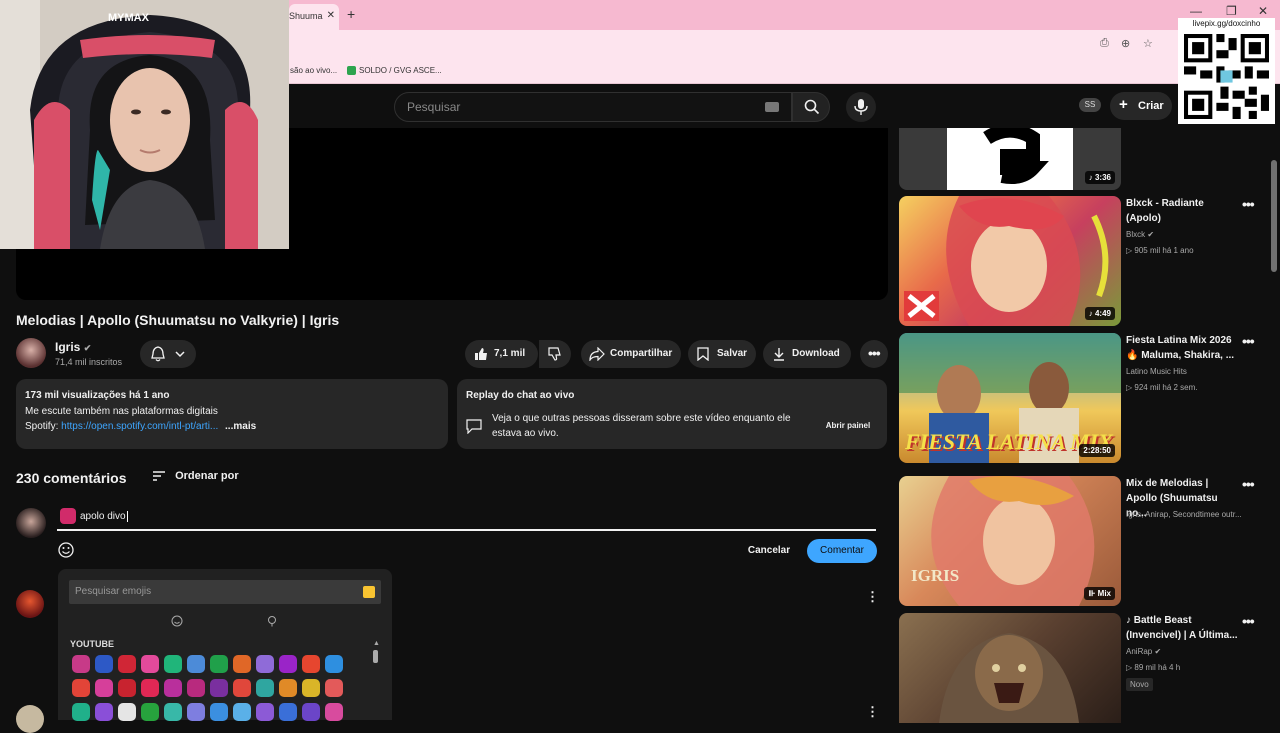 Image resolution: width=1280 pixels, height=733 pixels. What do you see at coordinates (66, 550) in the screenshot?
I see `smile-icon` at bounding box center [66, 550].